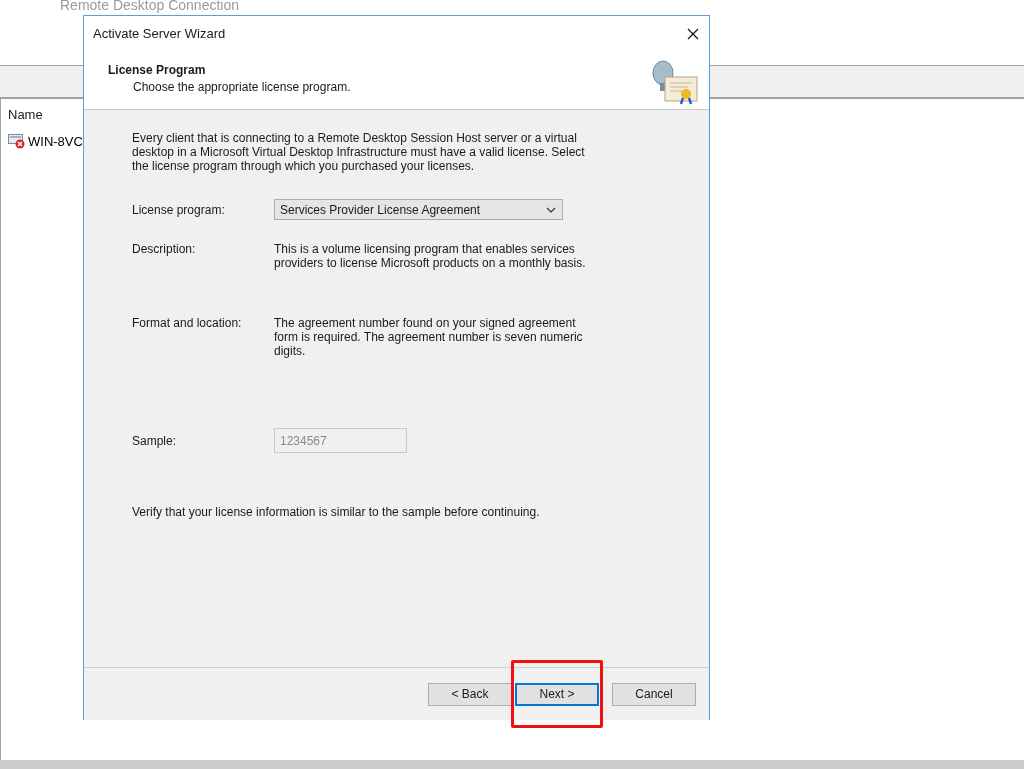  What do you see at coordinates (159, 33) in the screenshot?
I see `dialog-title: Activate Server Wizard` at bounding box center [159, 33].